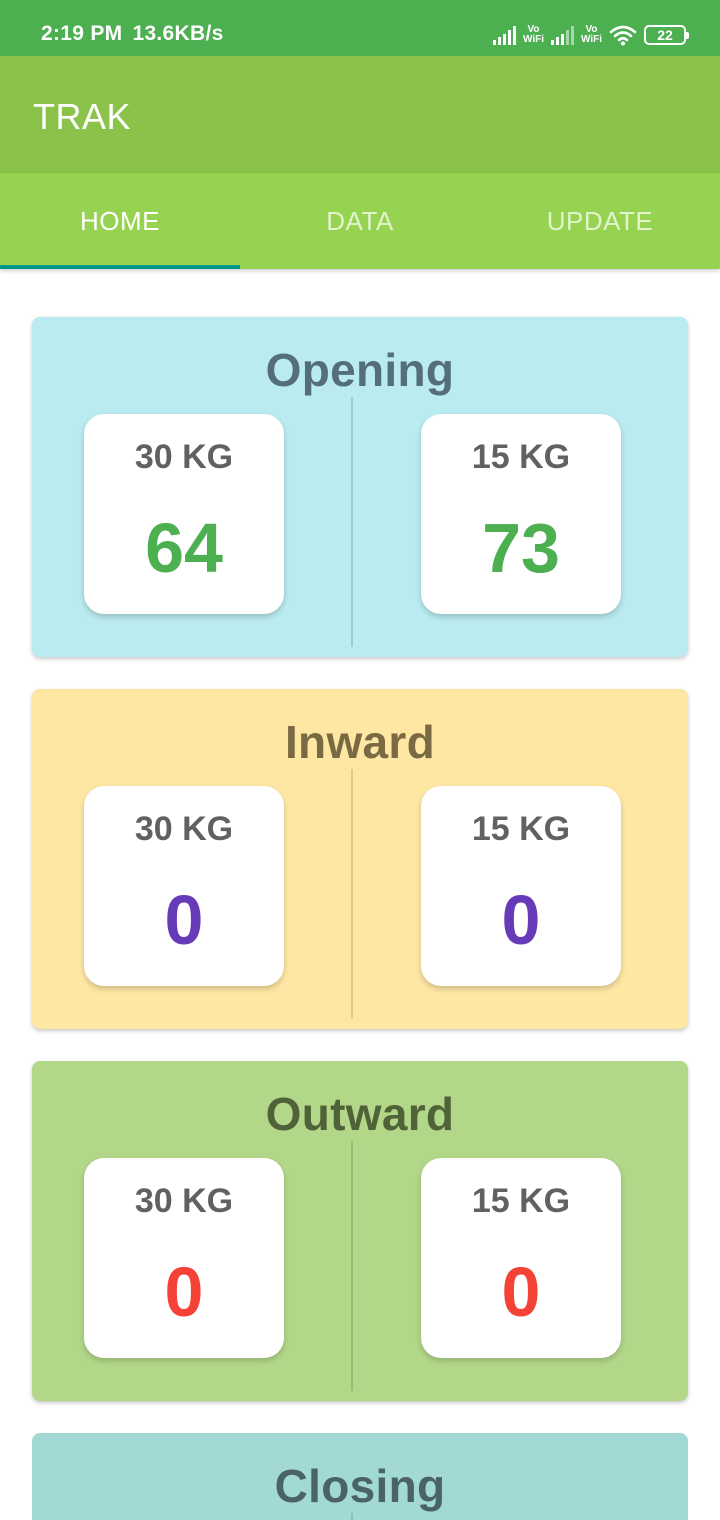 The height and width of the screenshot is (1520, 720). Describe the element at coordinates (360, 114) in the screenshot. I see `app-bar: TRAK` at that location.